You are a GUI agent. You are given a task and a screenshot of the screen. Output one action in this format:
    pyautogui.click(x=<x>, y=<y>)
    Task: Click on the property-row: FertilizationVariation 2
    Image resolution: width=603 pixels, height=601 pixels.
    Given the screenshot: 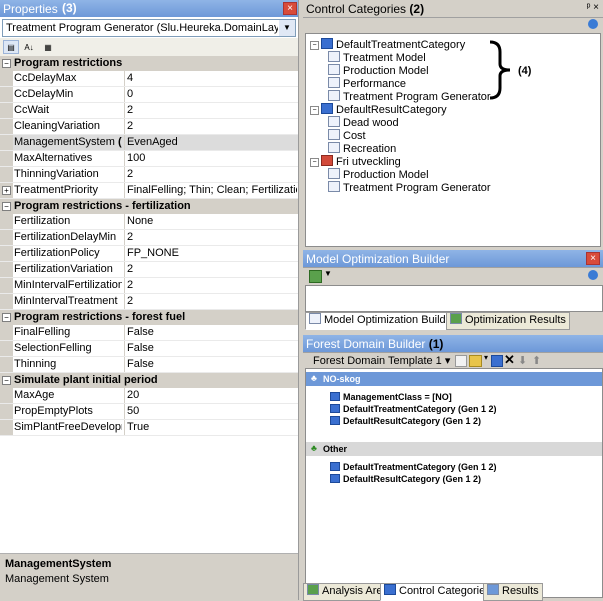 What is the action you would take?
    pyautogui.click(x=149, y=270)
    